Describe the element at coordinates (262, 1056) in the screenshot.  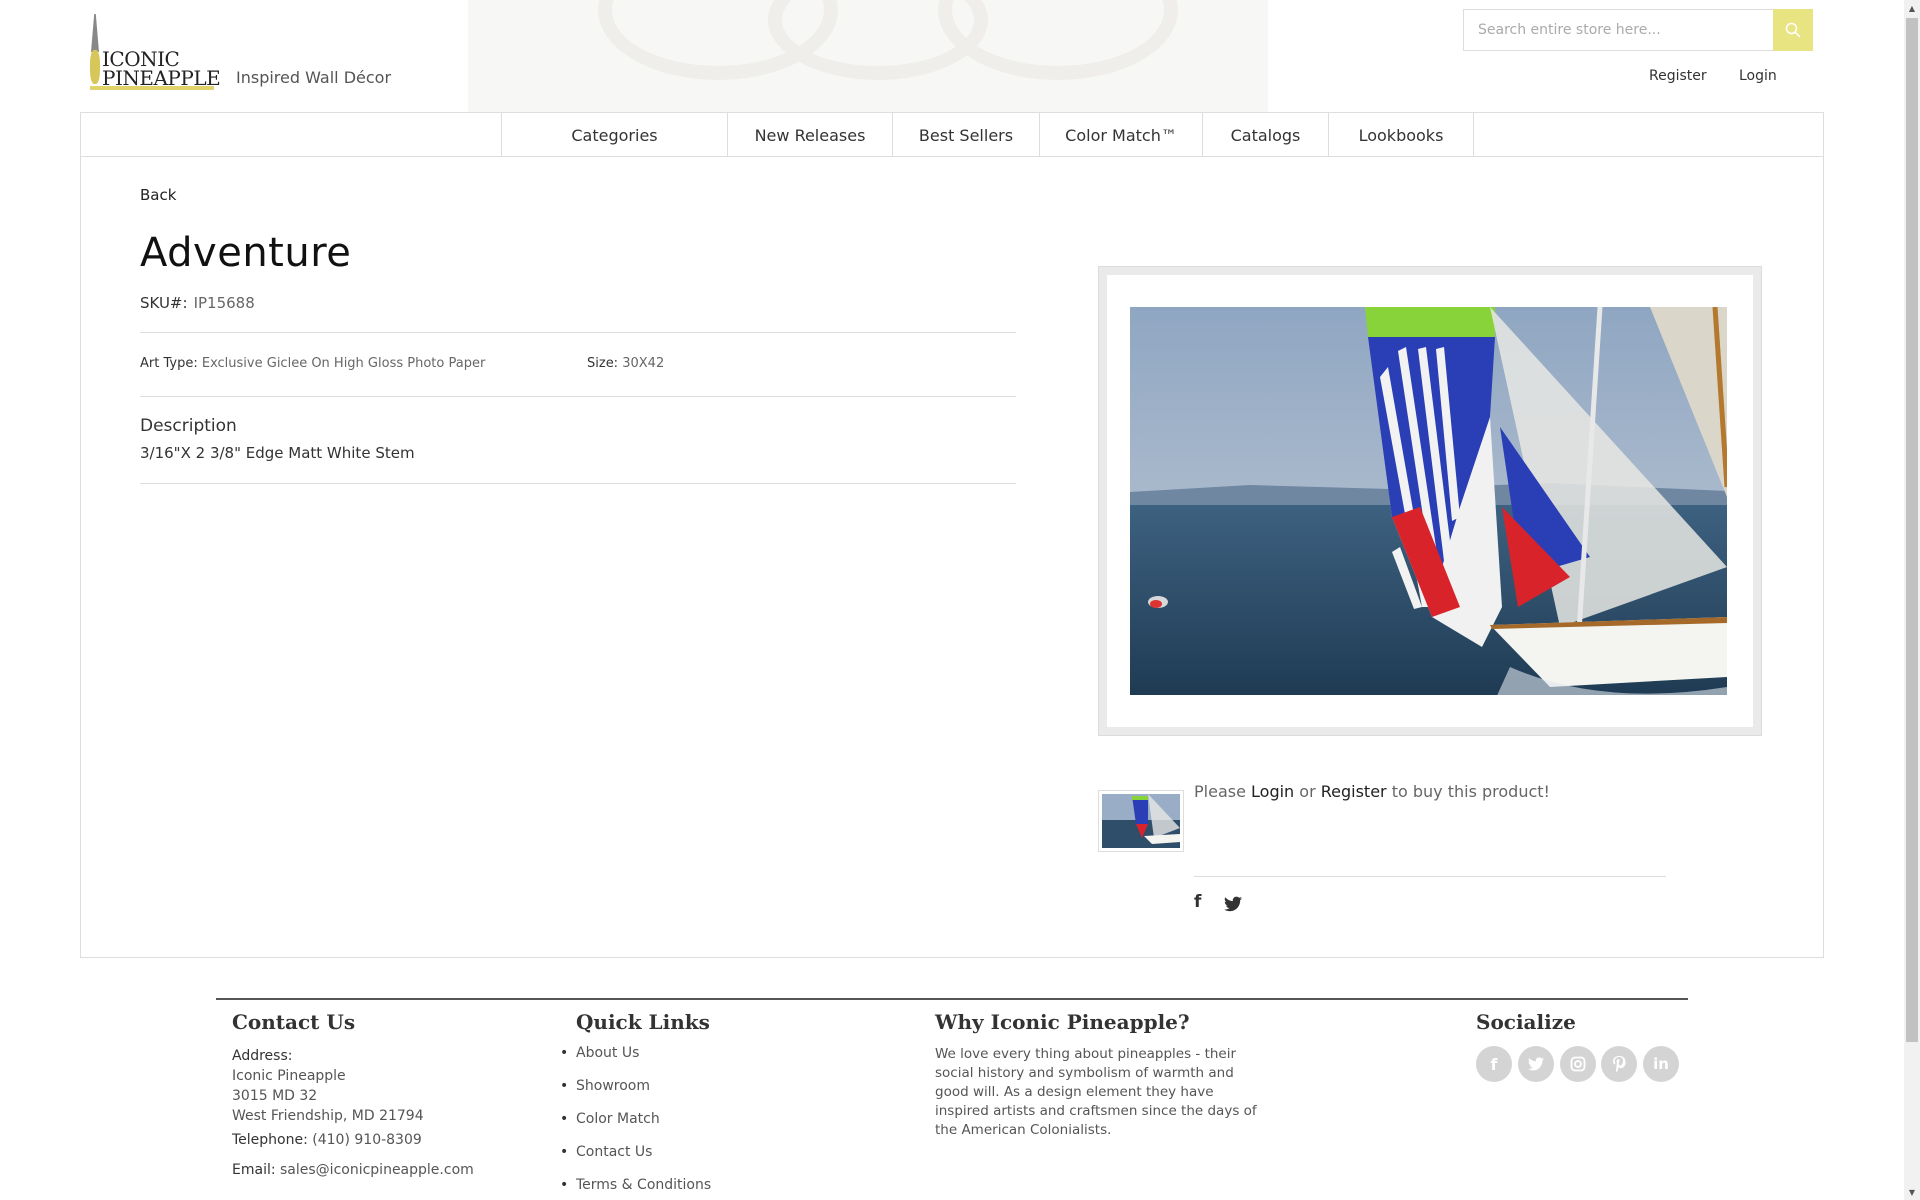
I see `address-label: Address:` at that location.